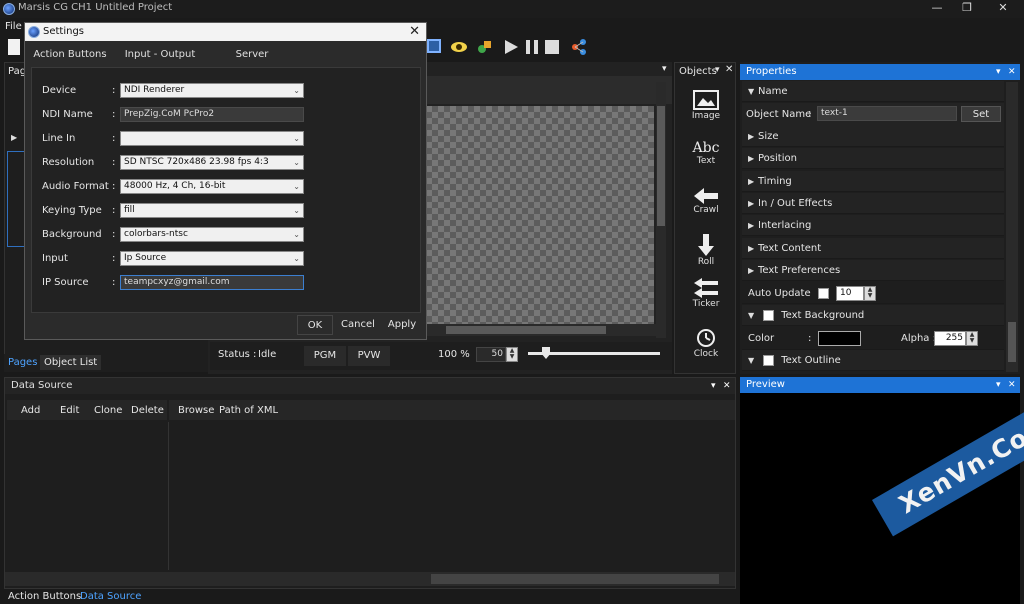  Describe the element at coordinates (706, 153) in the screenshot. I see `object-text: Abc Text` at that location.